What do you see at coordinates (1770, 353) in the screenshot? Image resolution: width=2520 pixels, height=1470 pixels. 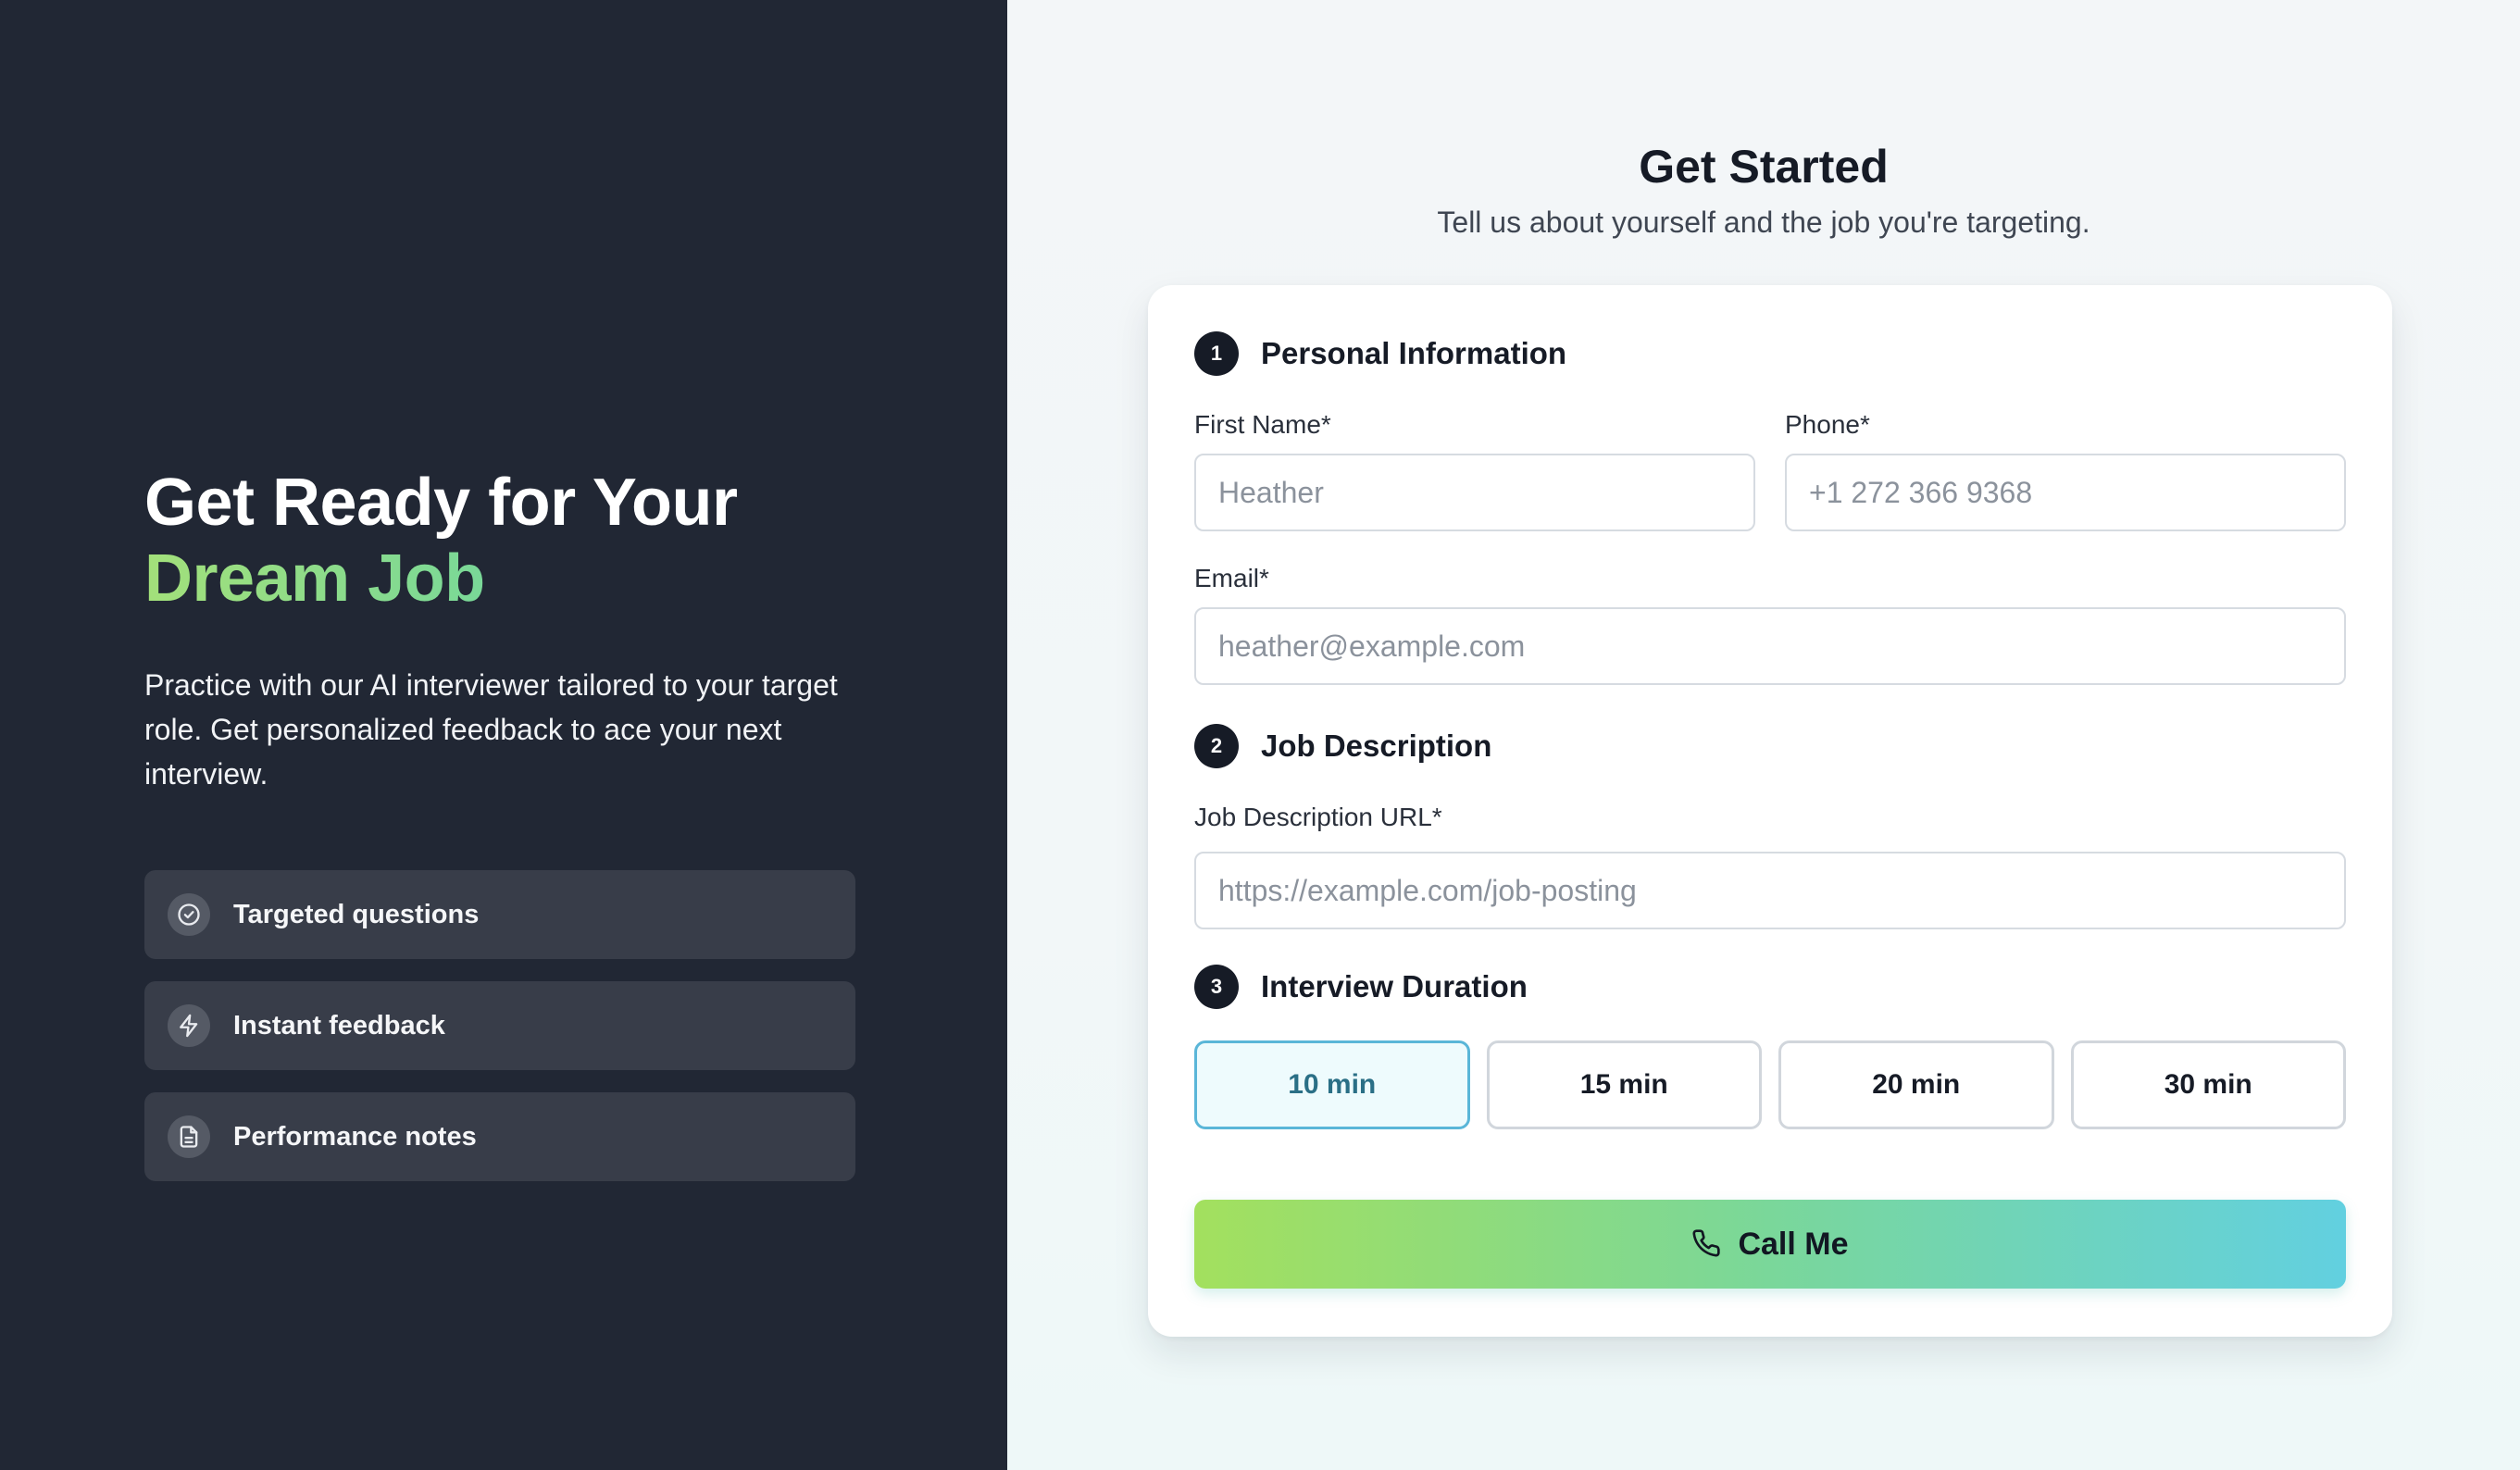 I see `section-header: 1 Personal Information` at bounding box center [1770, 353].